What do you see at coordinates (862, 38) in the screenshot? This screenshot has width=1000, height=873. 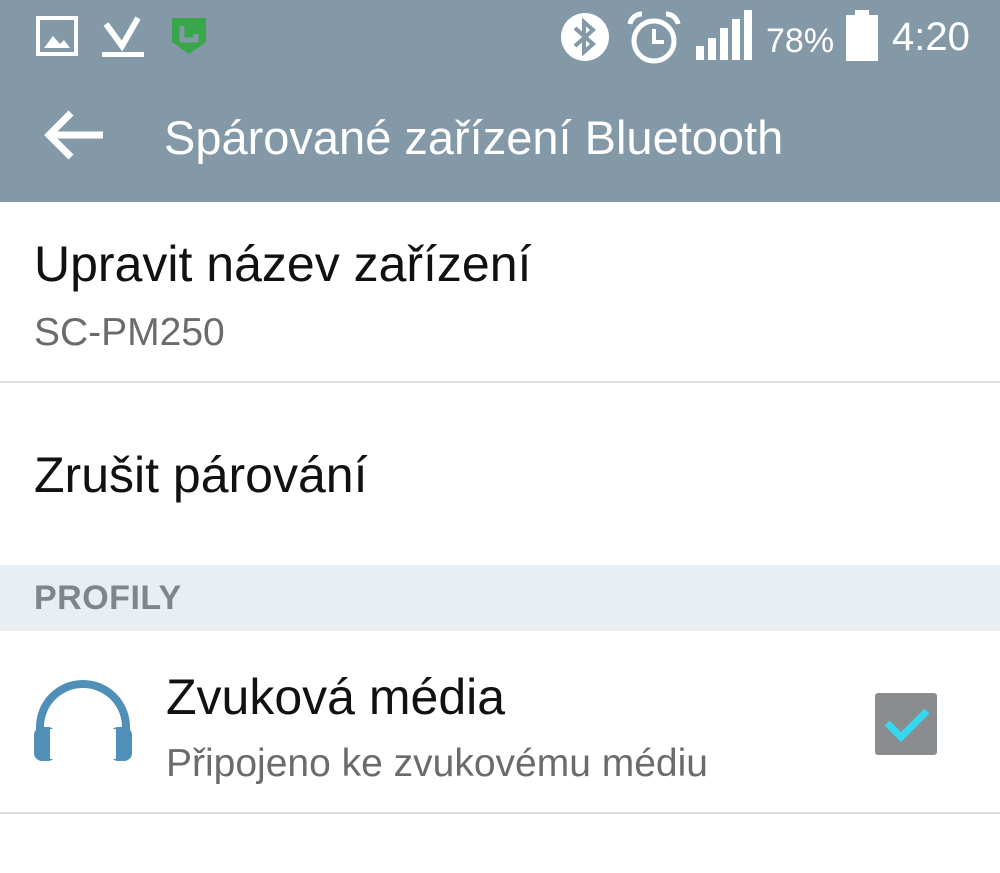 I see `battery-icon` at bounding box center [862, 38].